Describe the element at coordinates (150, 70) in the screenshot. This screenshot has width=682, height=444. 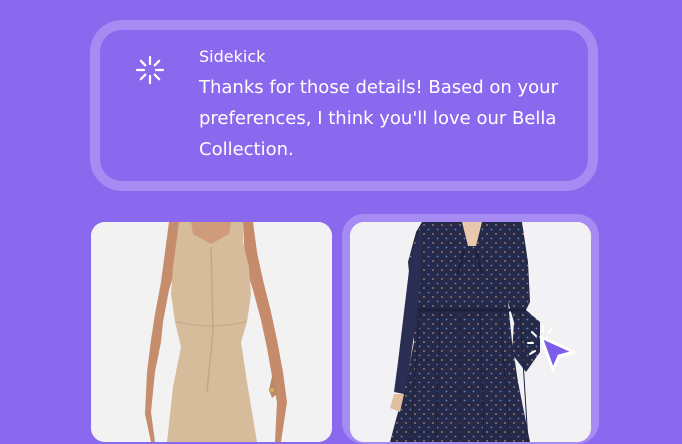
I see `sparkle-icon` at that location.